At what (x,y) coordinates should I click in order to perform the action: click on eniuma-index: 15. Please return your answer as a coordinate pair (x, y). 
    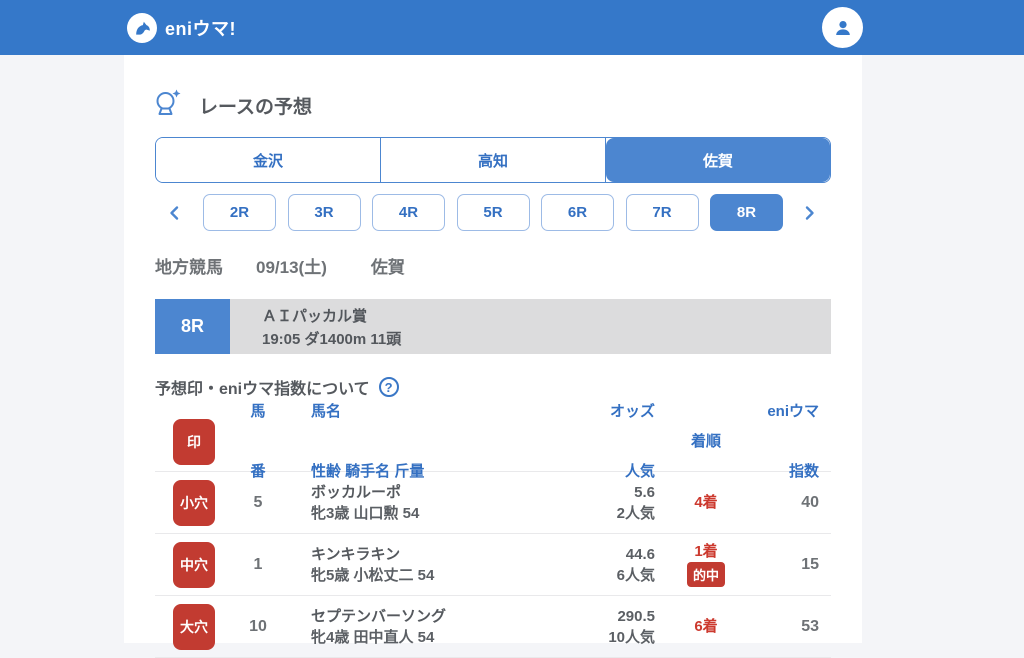
    Looking at the image, I should click on (810, 564).